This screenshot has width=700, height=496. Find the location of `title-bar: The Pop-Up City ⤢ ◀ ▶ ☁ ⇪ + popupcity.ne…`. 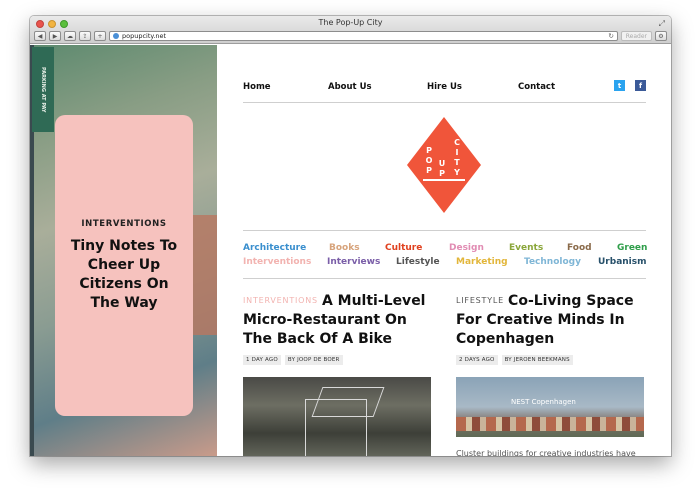

title-bar: The Pop-Up City ⤢ ◀ ▶ ☁ ⇪ + popupcity.ne… is located at coordinates (350, 30).